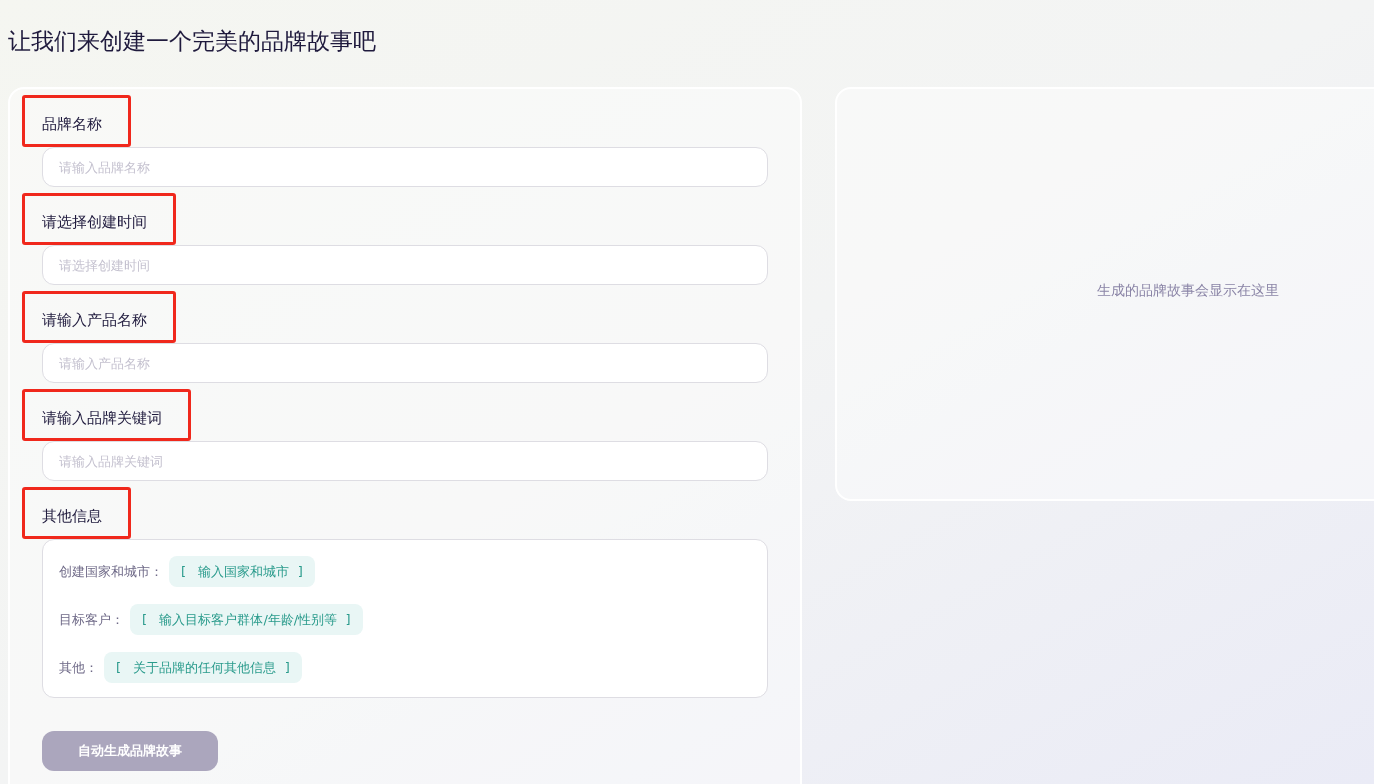 The width and height of the screenshot is (1374, 784). What do you see at coordinates (203, 667) in the screenshot?
I see `prompt-chip: [ 关于品牌的任何其他信息 ]` at bounding box center [203, 667].